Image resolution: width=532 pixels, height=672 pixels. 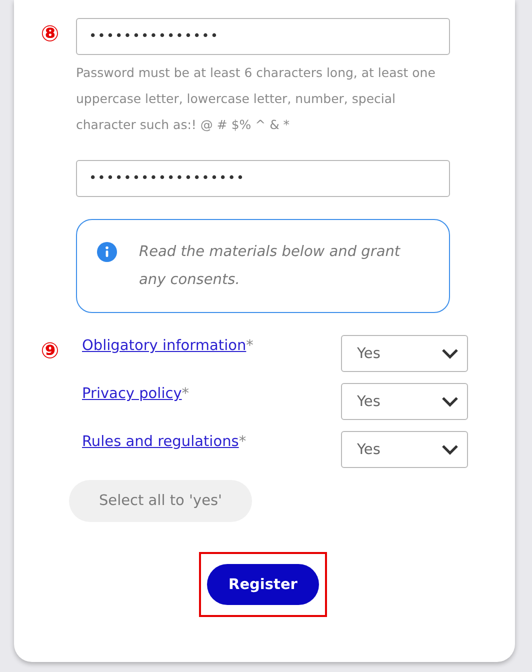 What do you see at coordinates (50, 35) in the screenshot?
I see `step-marker: ⑧` at bounding box center [50, 35].